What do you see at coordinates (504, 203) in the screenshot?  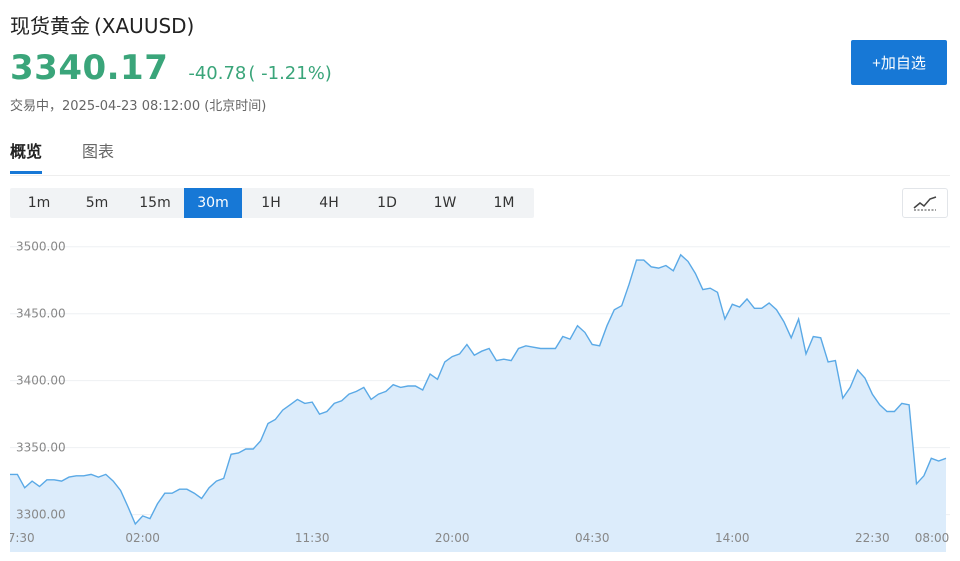 I see `period-1month: 1M` at bounding box center [504, 203].